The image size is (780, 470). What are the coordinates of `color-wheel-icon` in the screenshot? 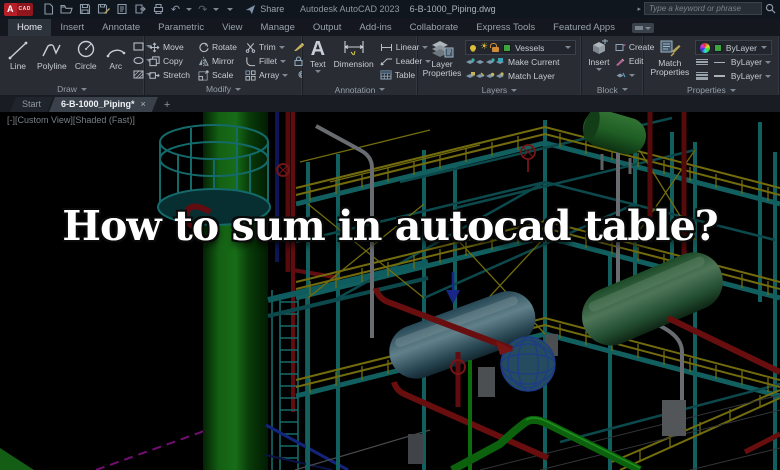 It's located at (704, 47).